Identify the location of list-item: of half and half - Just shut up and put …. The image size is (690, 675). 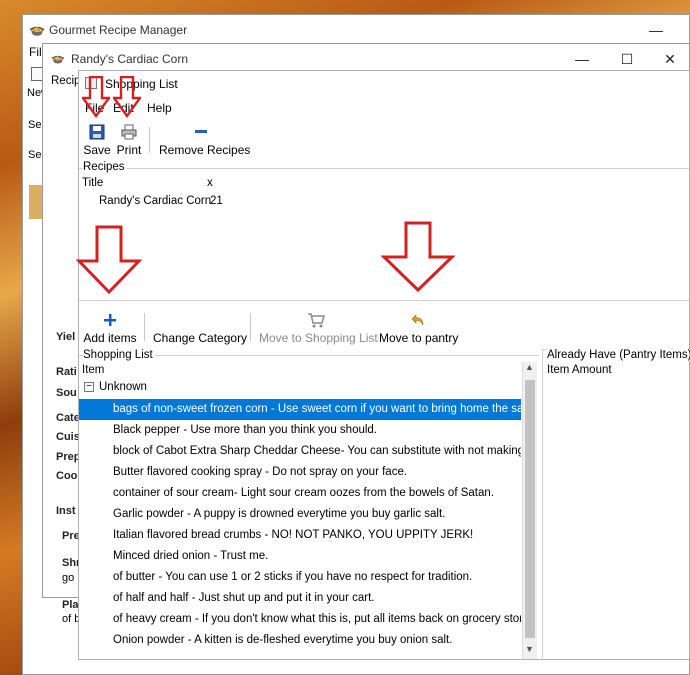
(300, 598).